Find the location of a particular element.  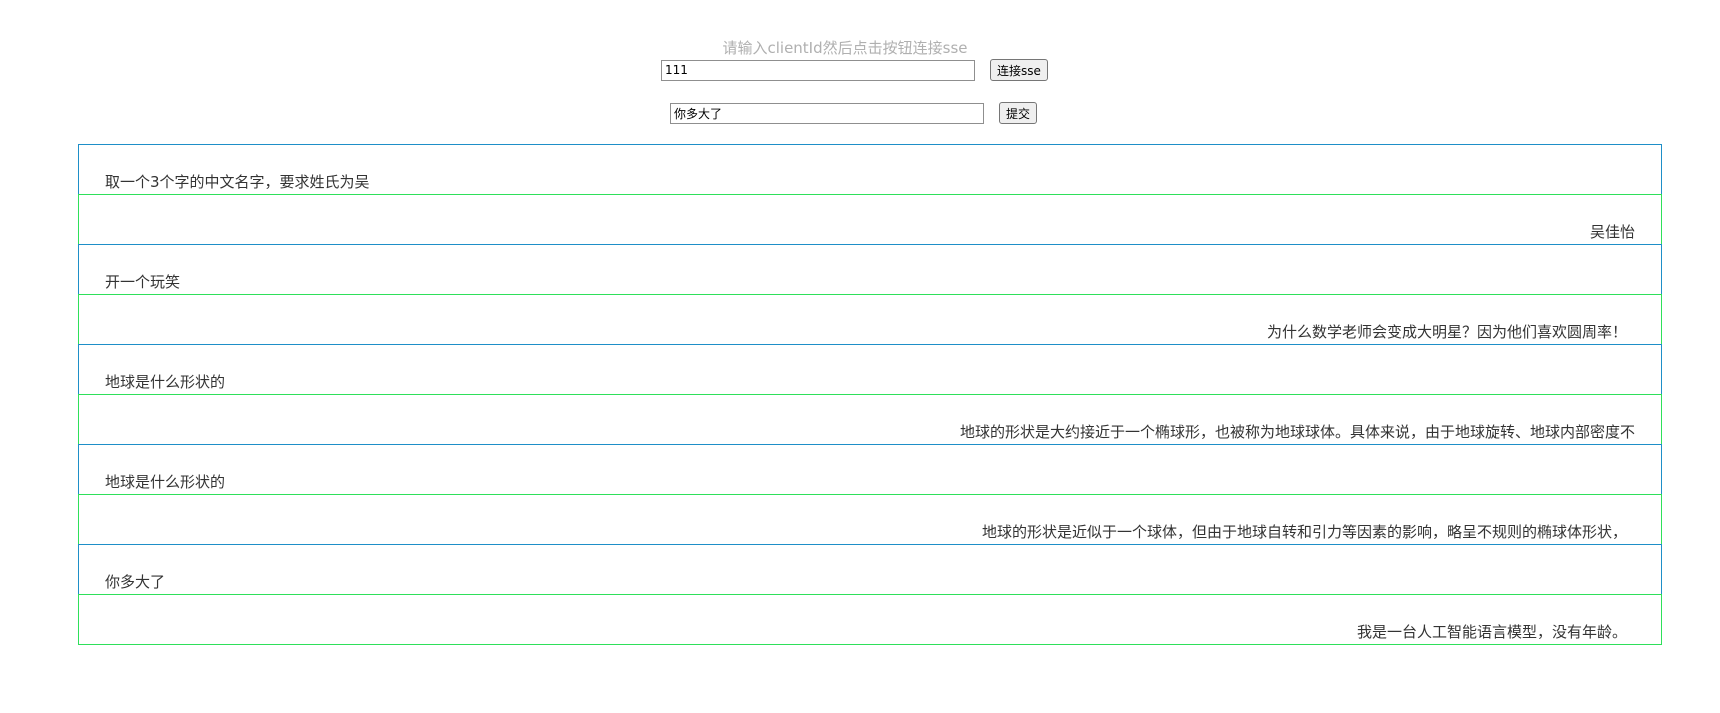

message-text: 你多大了 is located at coordinates (135, 582).